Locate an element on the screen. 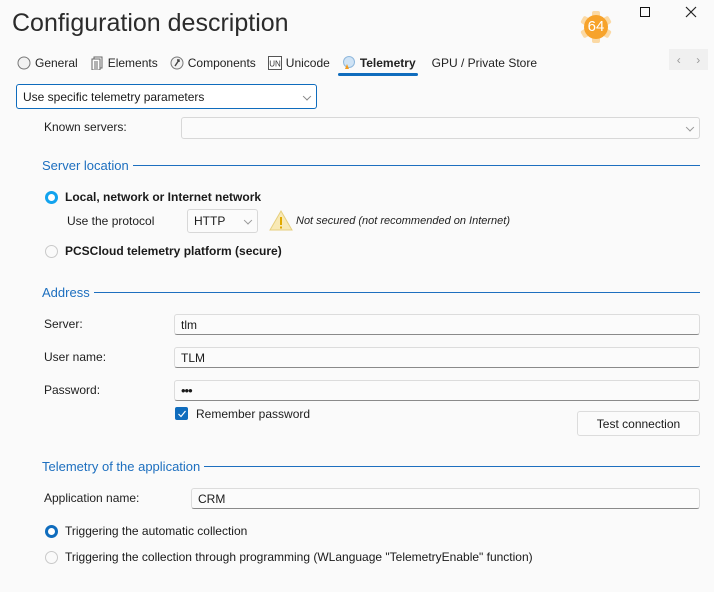  tab-label: GPU / Private Store is located at coordinates (484, 63).